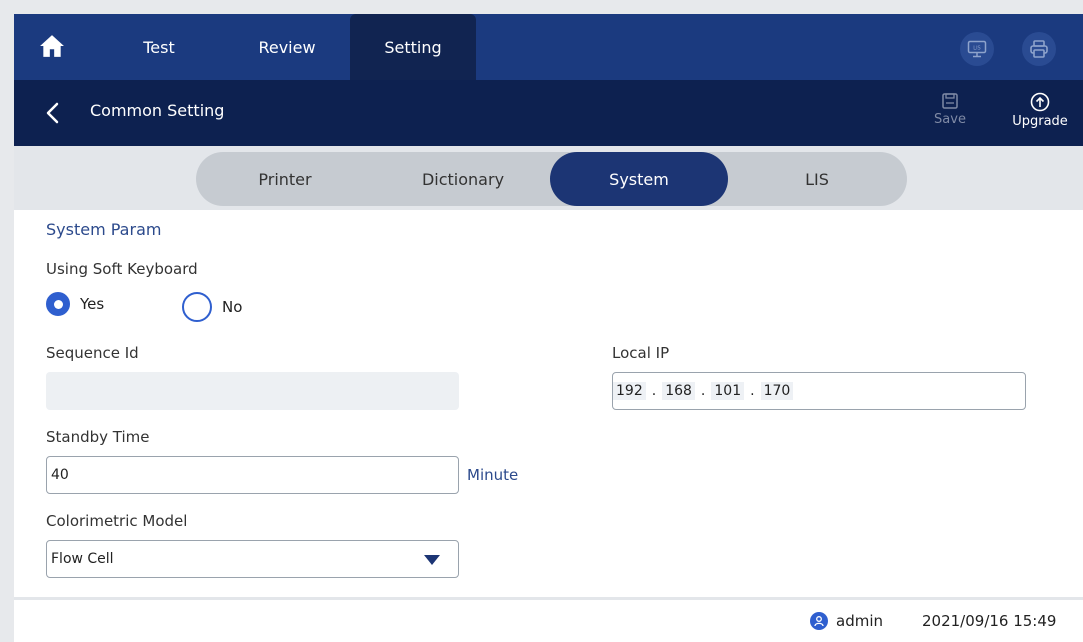  What do you see at coordinates (252, 559) in the screenshot?
I see `colorimetric-model-select: Flow Cell` at bounding box center [252, 559].